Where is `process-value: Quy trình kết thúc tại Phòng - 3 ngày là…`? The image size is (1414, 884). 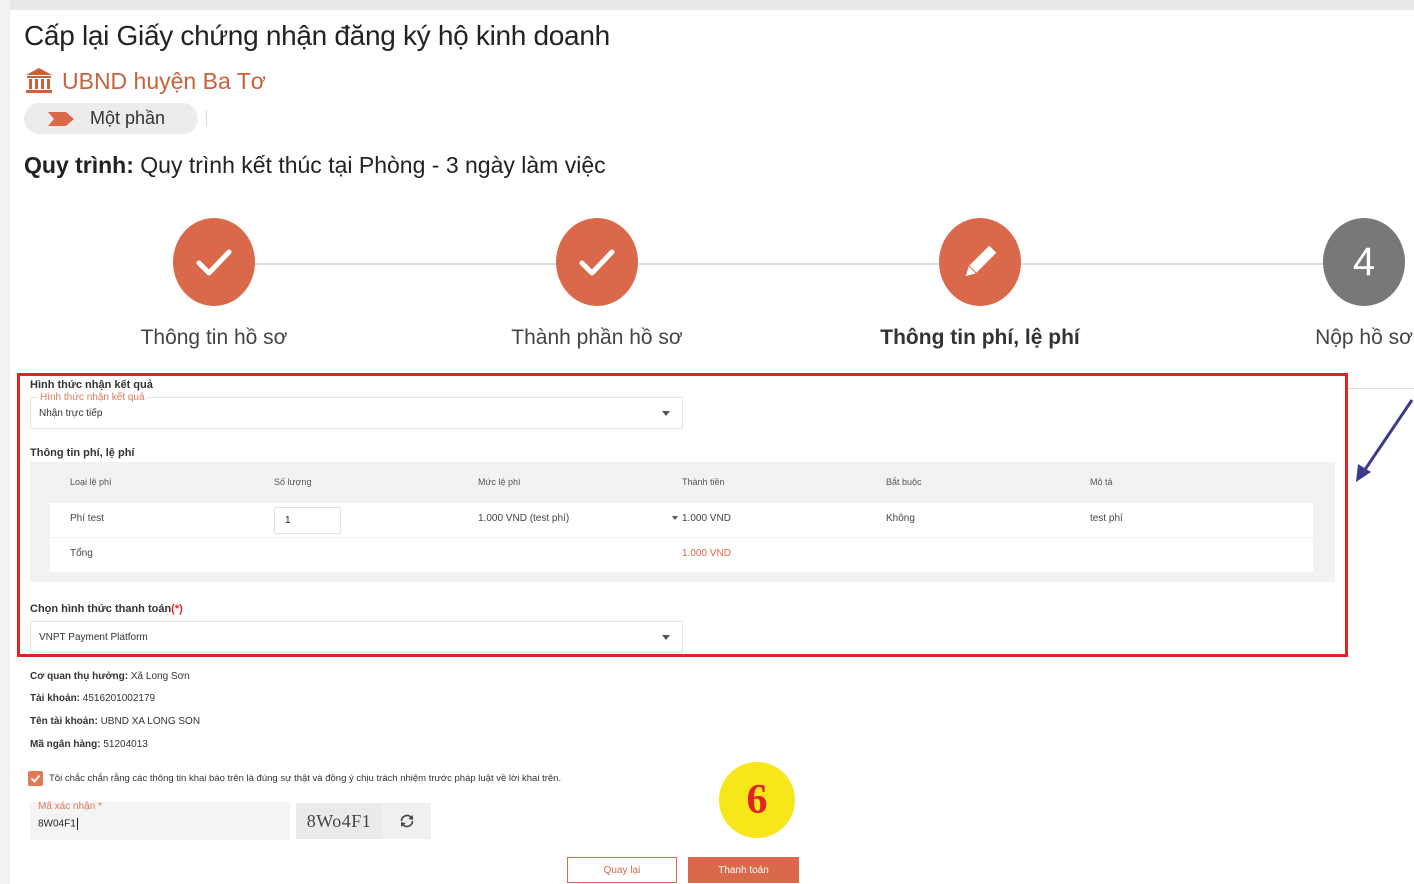
process-value: Quy trình kết thúc tại Phòng - 3 ngày là… is located at coordinates (373, 165).